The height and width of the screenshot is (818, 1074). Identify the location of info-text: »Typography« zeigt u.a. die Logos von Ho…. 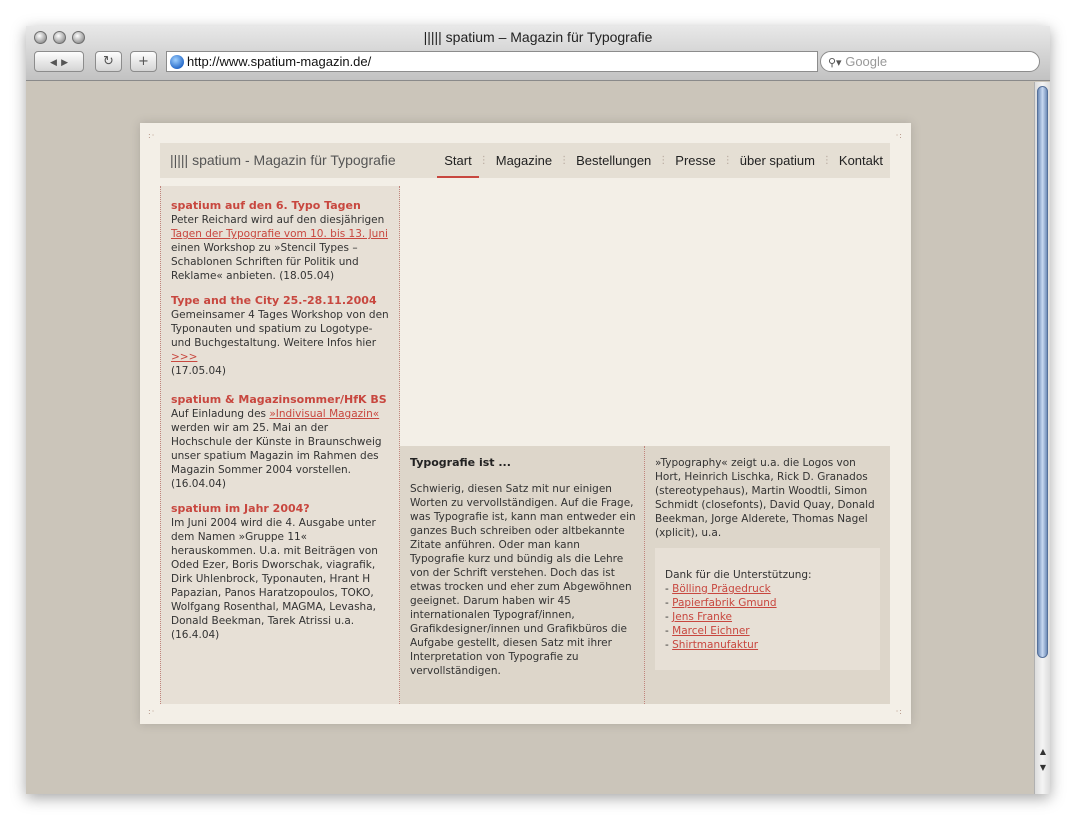
(765, 498).